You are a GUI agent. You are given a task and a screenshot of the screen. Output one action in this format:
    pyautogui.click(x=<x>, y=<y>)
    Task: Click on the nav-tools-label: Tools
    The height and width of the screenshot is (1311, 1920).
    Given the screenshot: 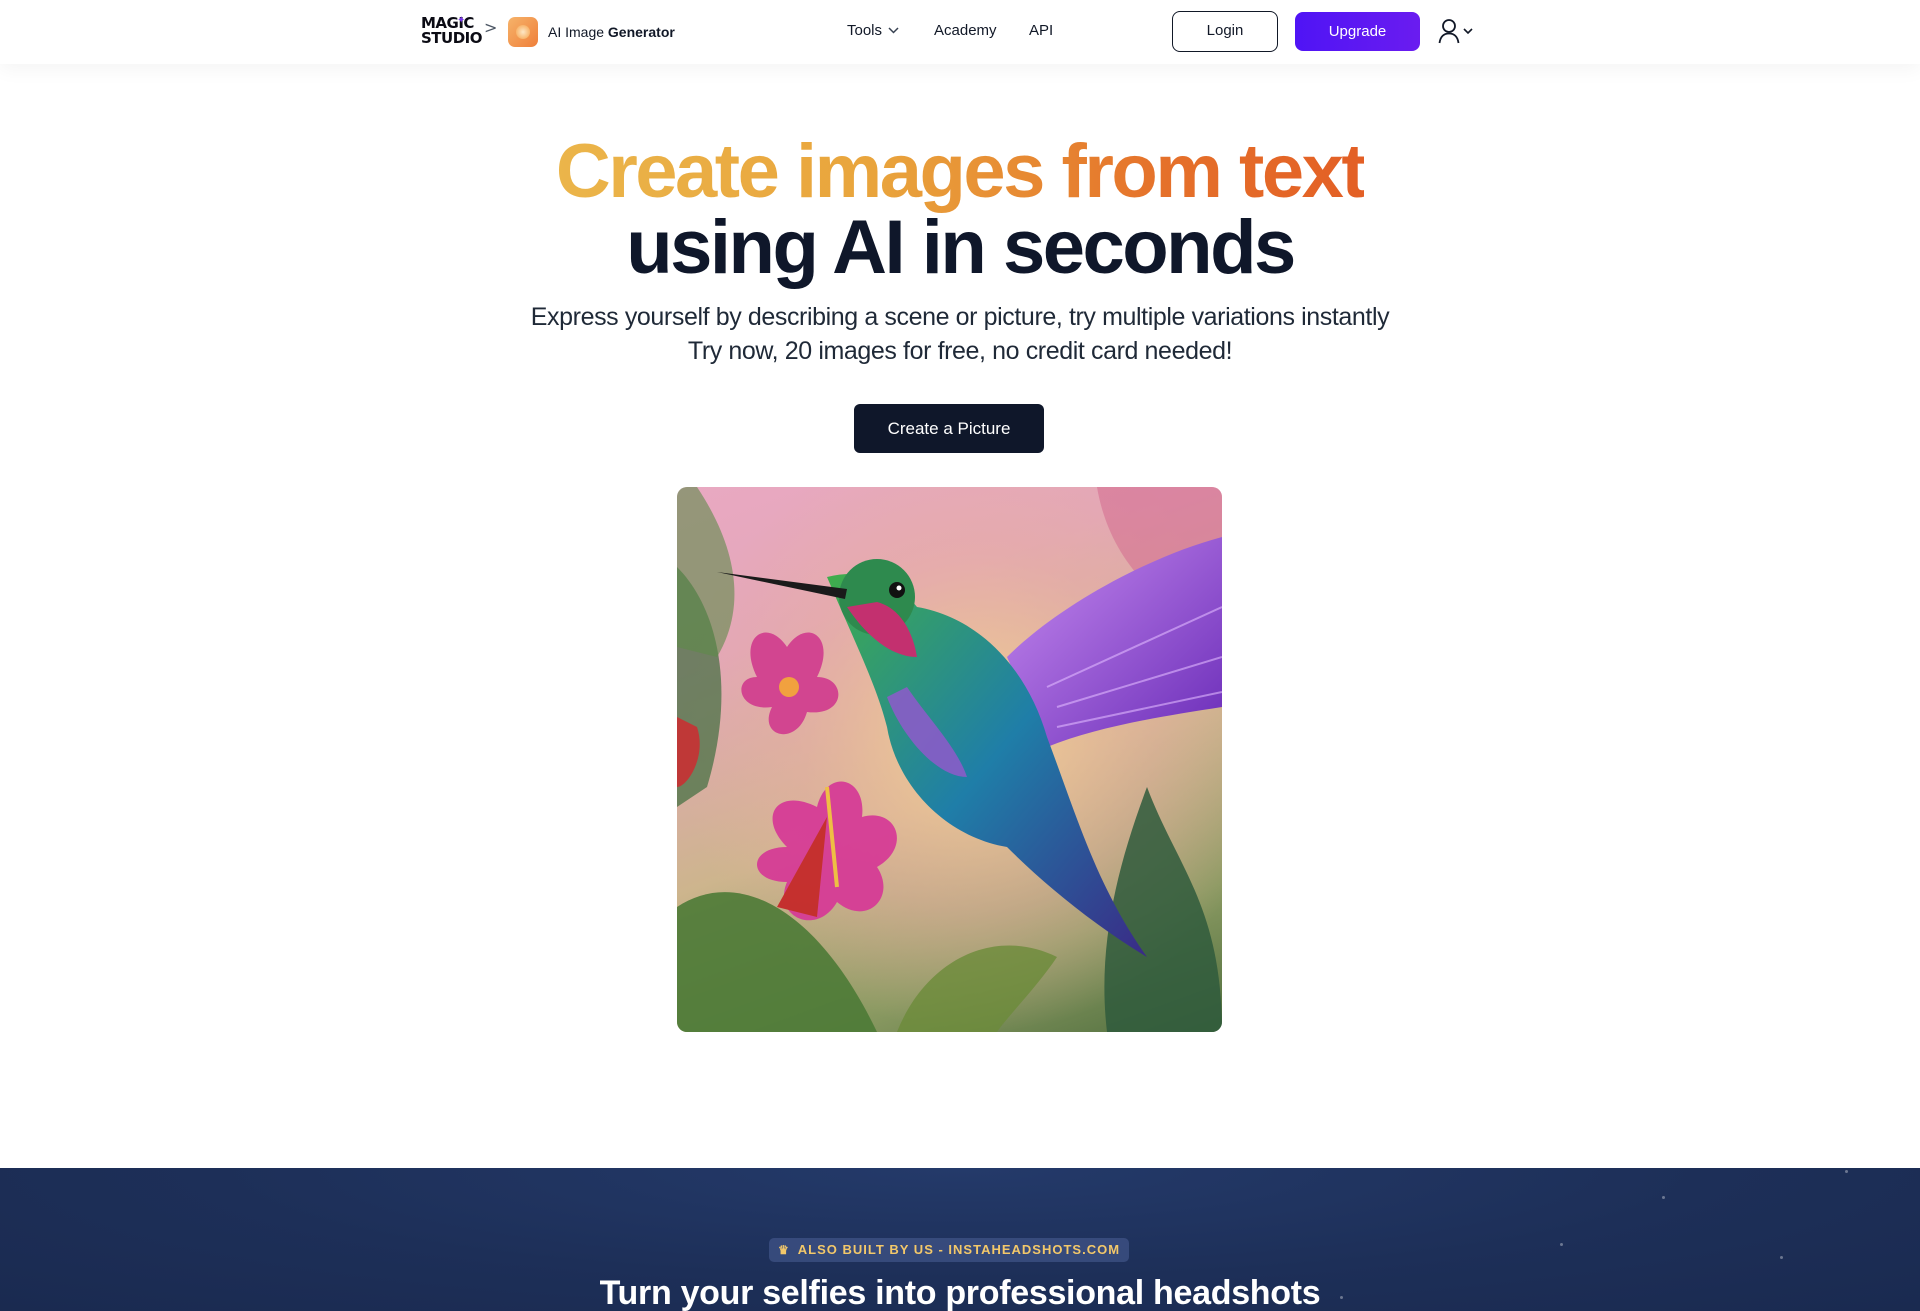 What is the action you would take?
    pyautogui.click(x=865, y=30)
    